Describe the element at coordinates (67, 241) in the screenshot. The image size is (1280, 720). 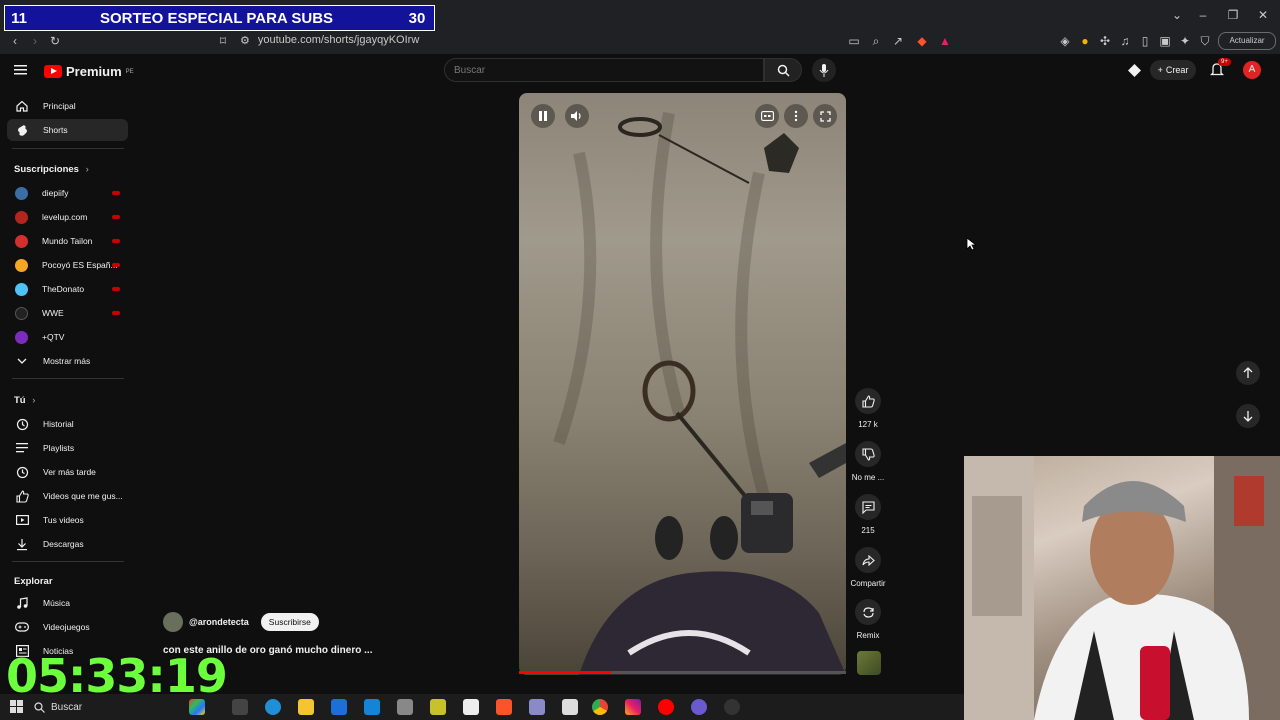
I see `sidebar-channel: Mundo Tailon` at that location.